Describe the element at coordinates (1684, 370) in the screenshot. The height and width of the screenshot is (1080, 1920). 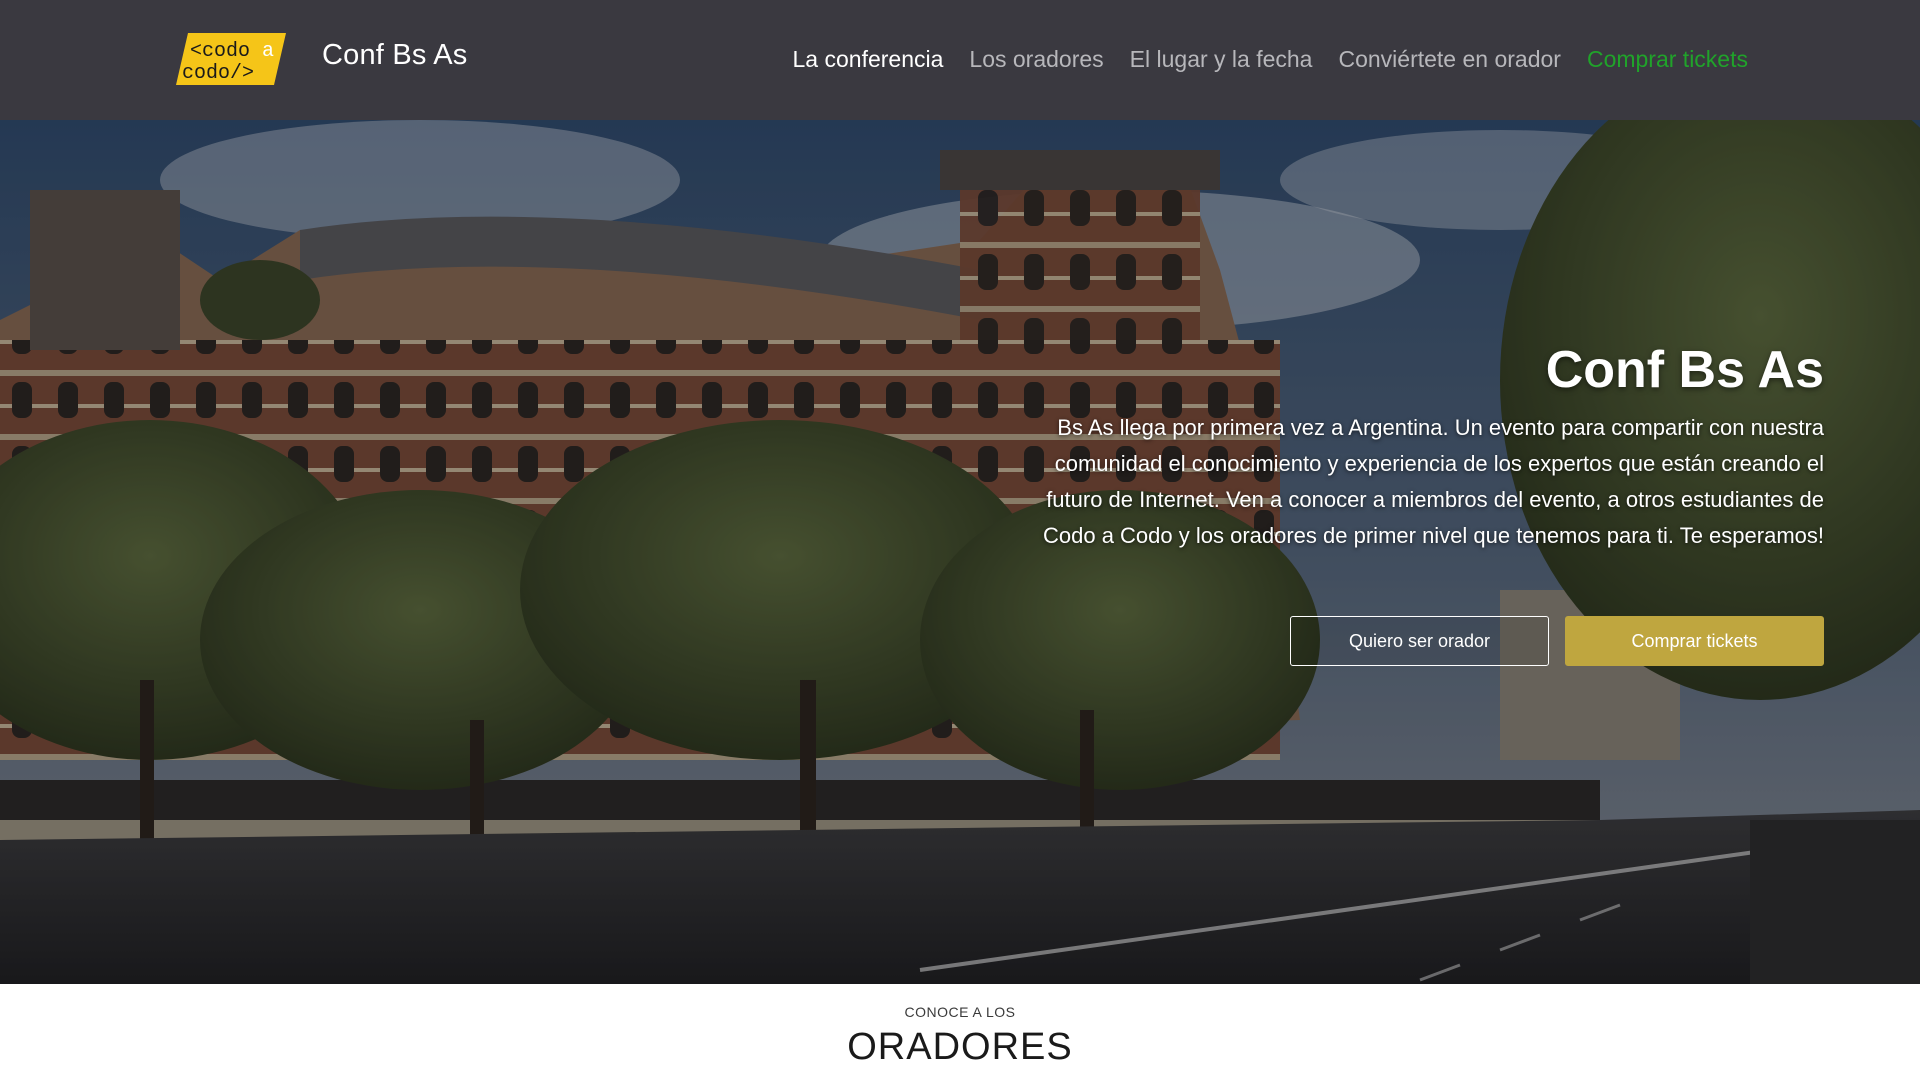
I see `hero-title: Conf Bs As` at that location.